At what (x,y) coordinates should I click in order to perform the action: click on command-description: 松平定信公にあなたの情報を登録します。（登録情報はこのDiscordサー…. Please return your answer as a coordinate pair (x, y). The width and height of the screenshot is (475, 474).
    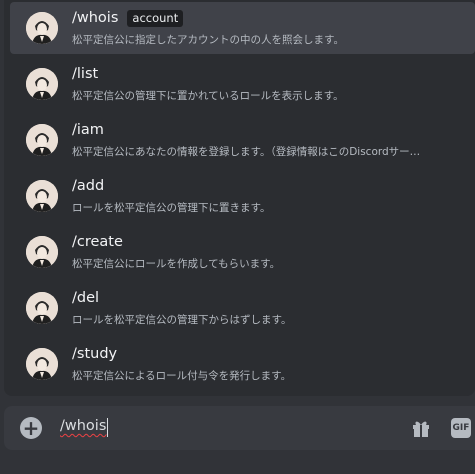
    Looking at the image, I should click on (246, 152).